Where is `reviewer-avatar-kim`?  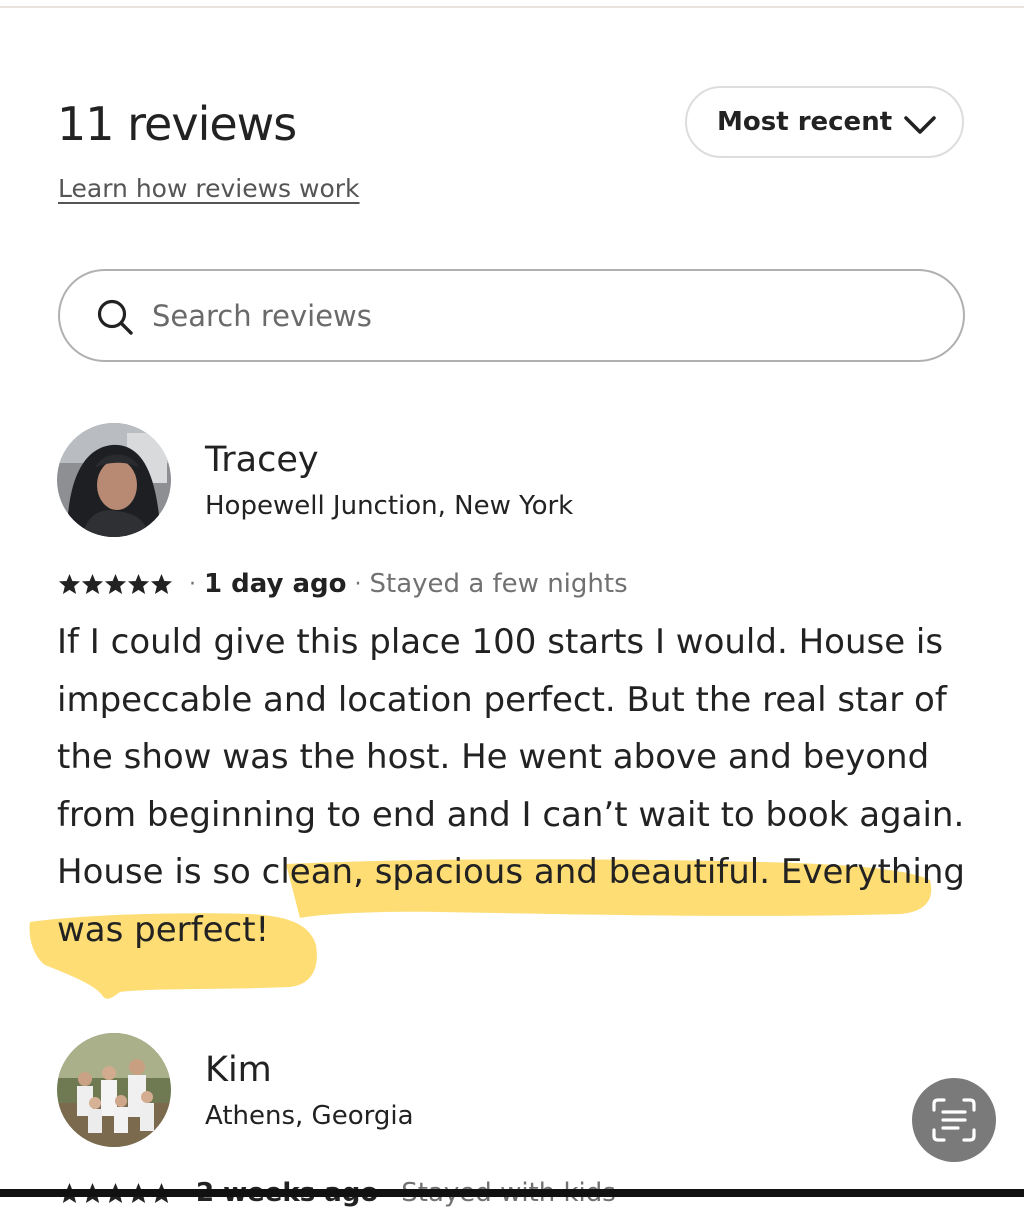
reviewer-avatar-kim is located at coordinates (114, 1090).